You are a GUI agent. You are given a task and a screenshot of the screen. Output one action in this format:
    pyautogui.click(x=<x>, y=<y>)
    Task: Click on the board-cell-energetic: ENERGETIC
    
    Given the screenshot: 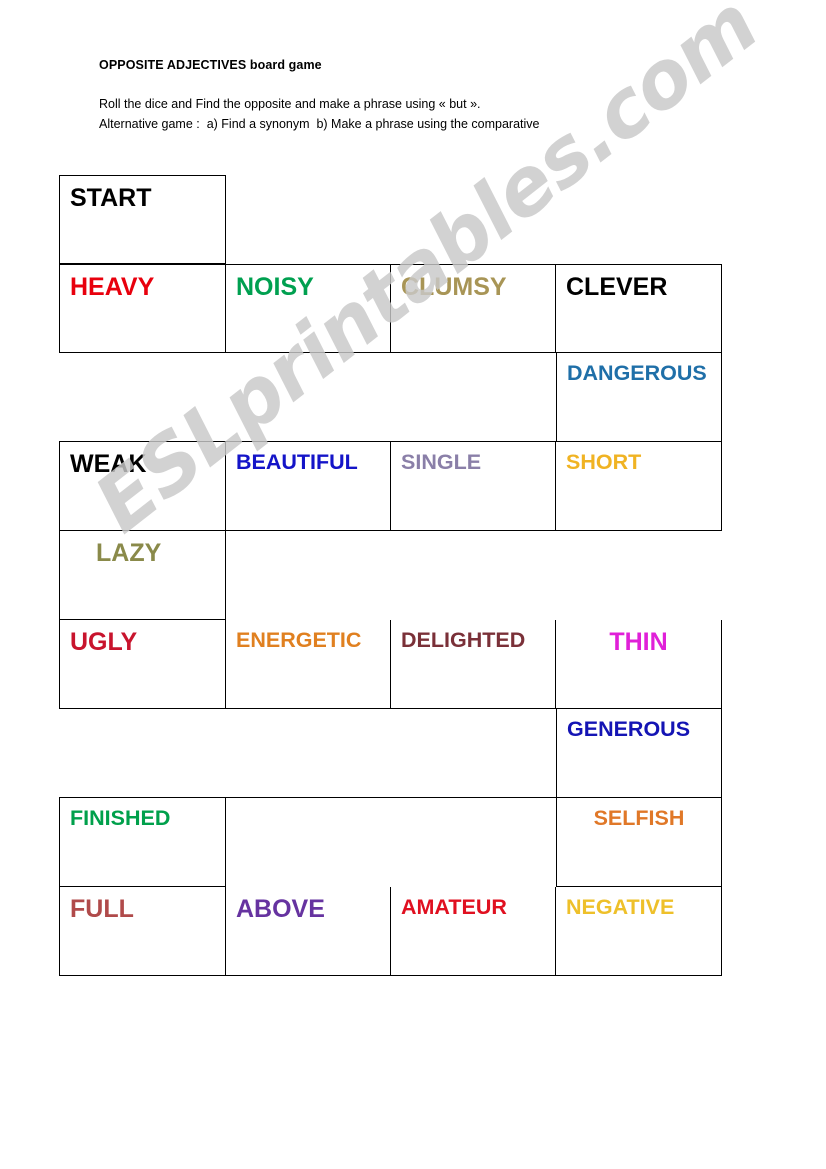 What is the action you would take?
    pyautogui.click(x=308, y=664)
    